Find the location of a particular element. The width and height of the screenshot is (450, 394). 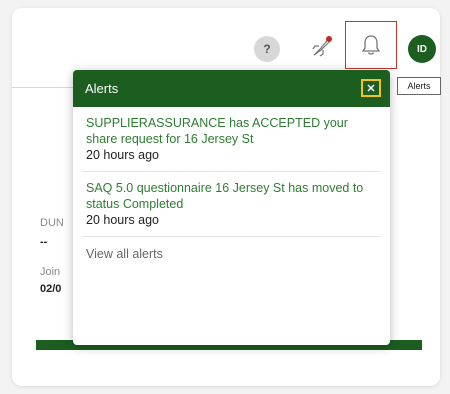

user-avatar: ID is located at coordinates (422, 49).